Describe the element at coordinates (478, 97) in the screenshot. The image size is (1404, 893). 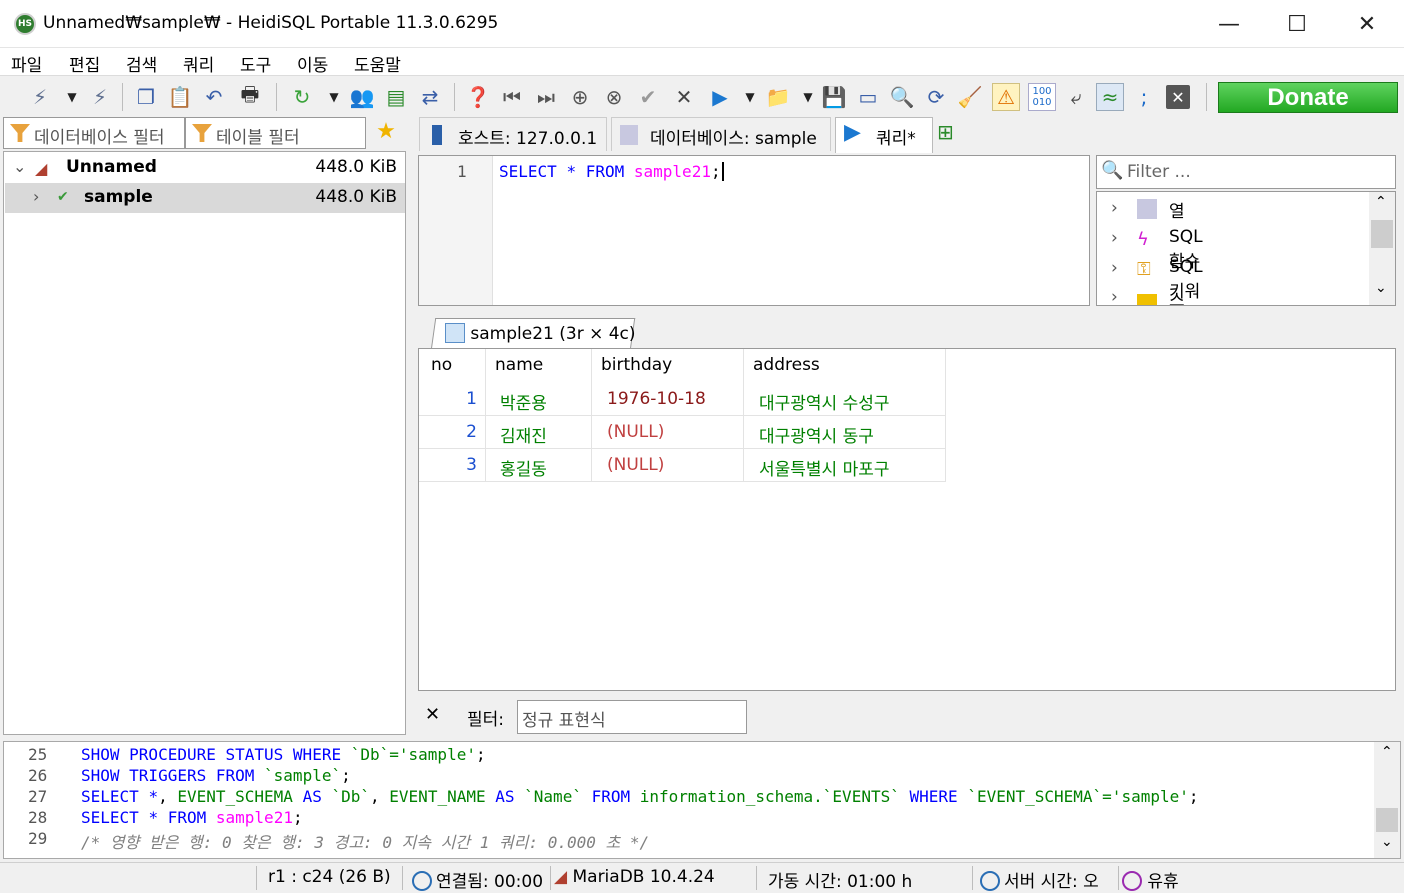
I see `help-icon: ❓` at that location.